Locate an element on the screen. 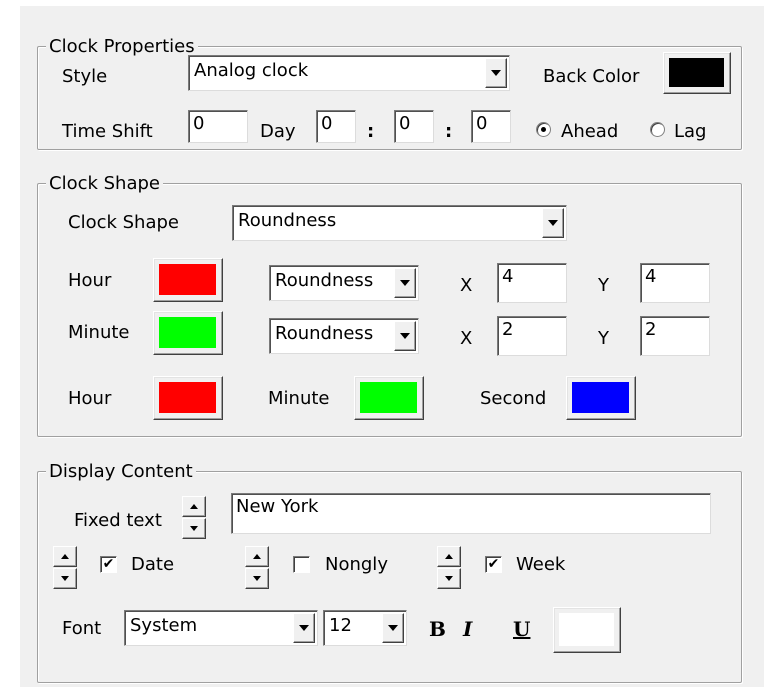 The width and height of the screenshot is (764, 693). time-shift-label: Time Shift is located at coordinates (107, 131).